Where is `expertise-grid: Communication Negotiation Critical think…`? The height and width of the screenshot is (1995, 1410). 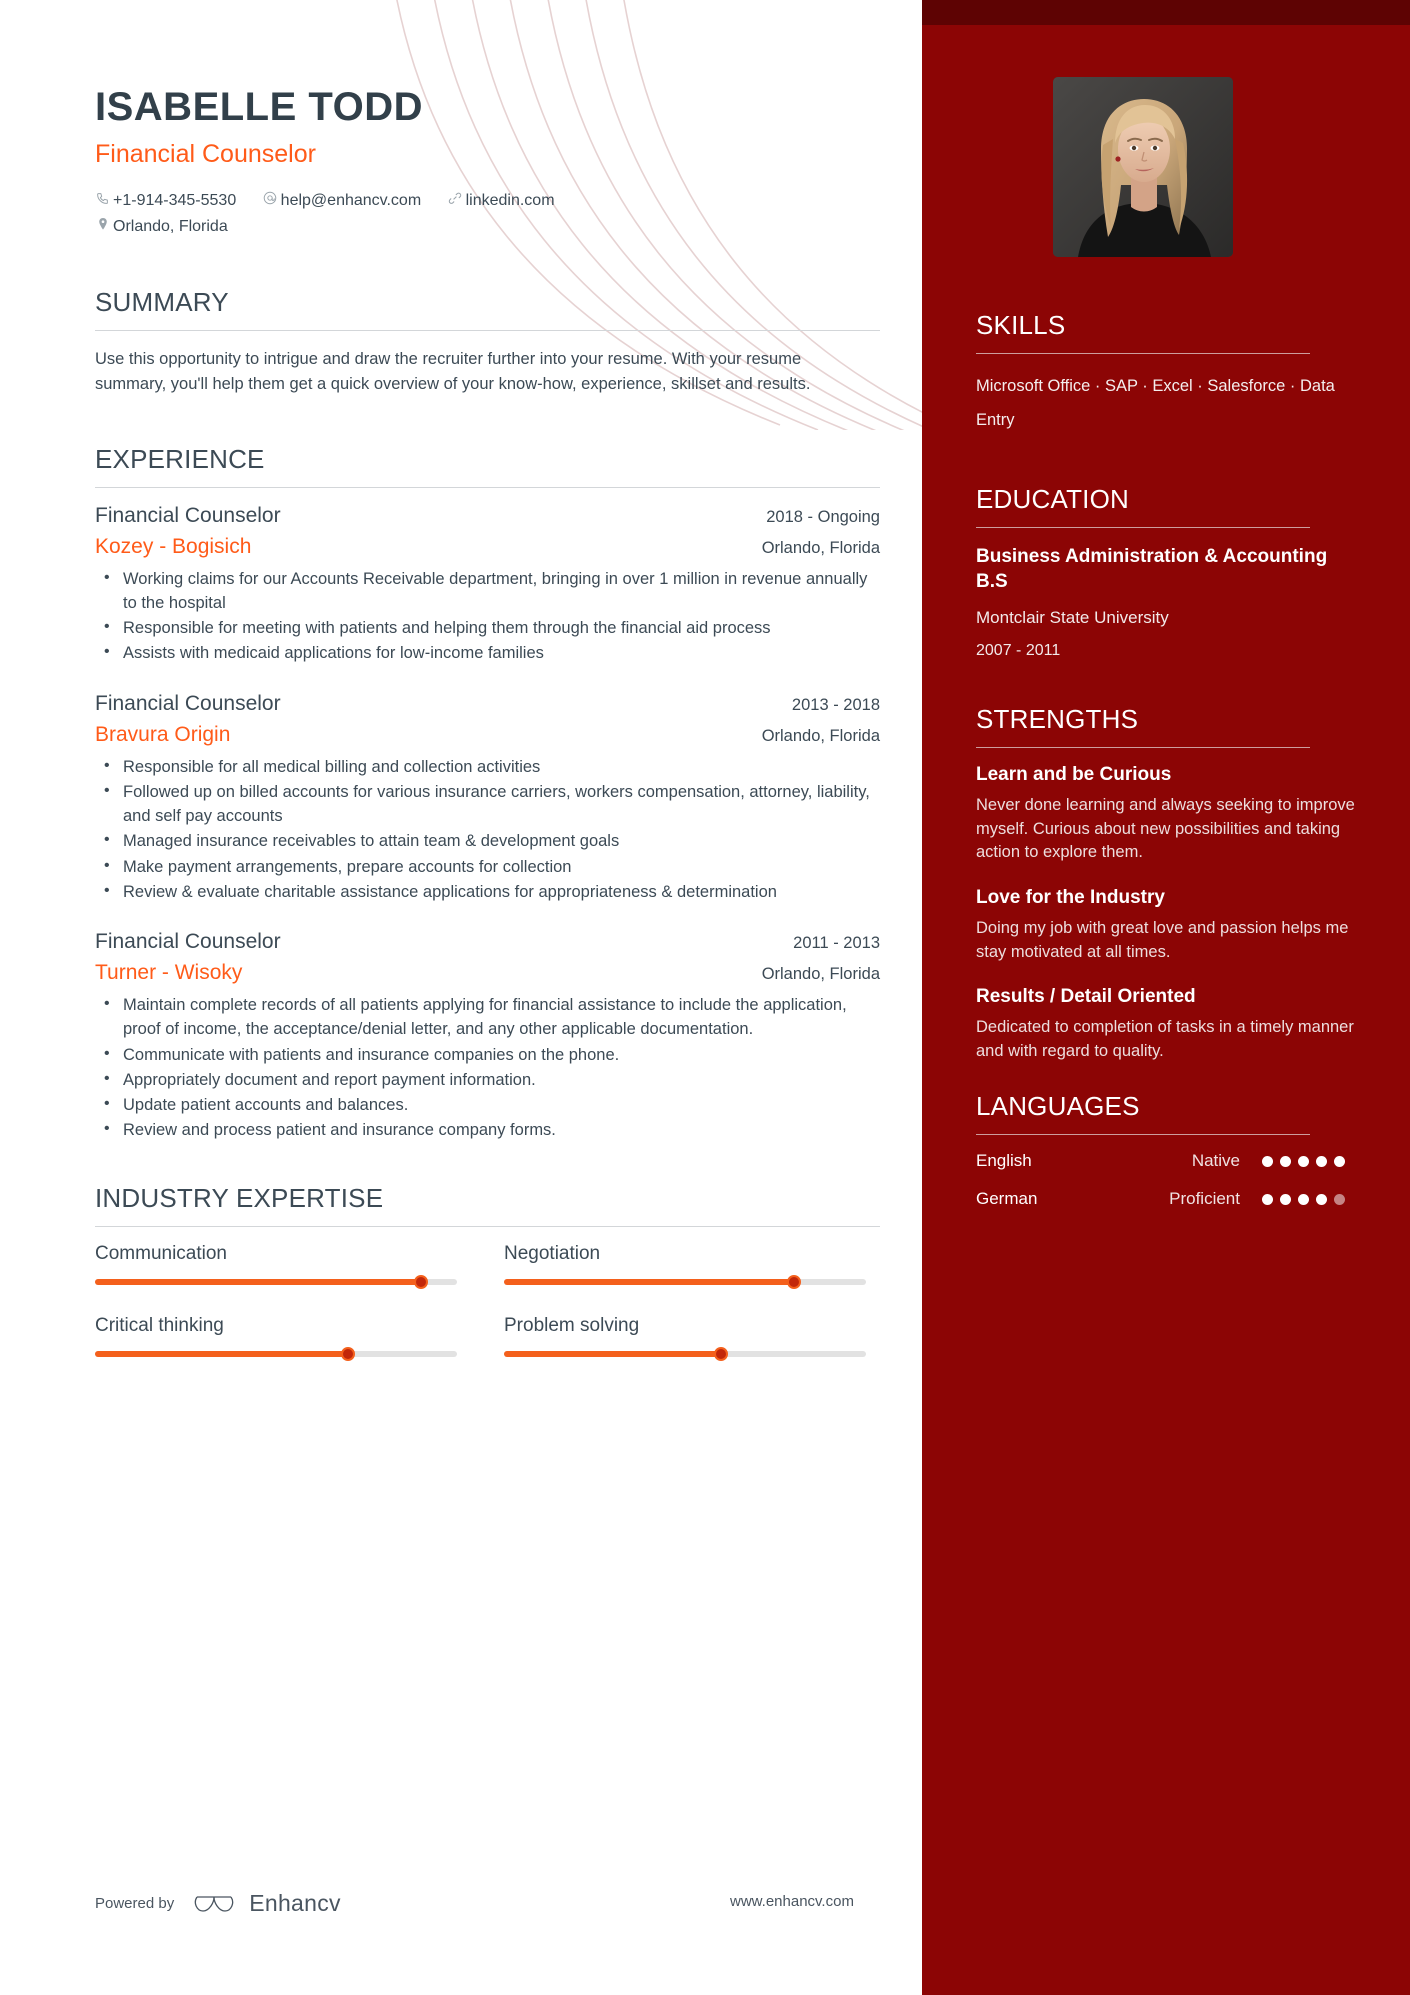
expertise-grid: Communication Negotiation Critical think… is located at coordinates (487, 1315).